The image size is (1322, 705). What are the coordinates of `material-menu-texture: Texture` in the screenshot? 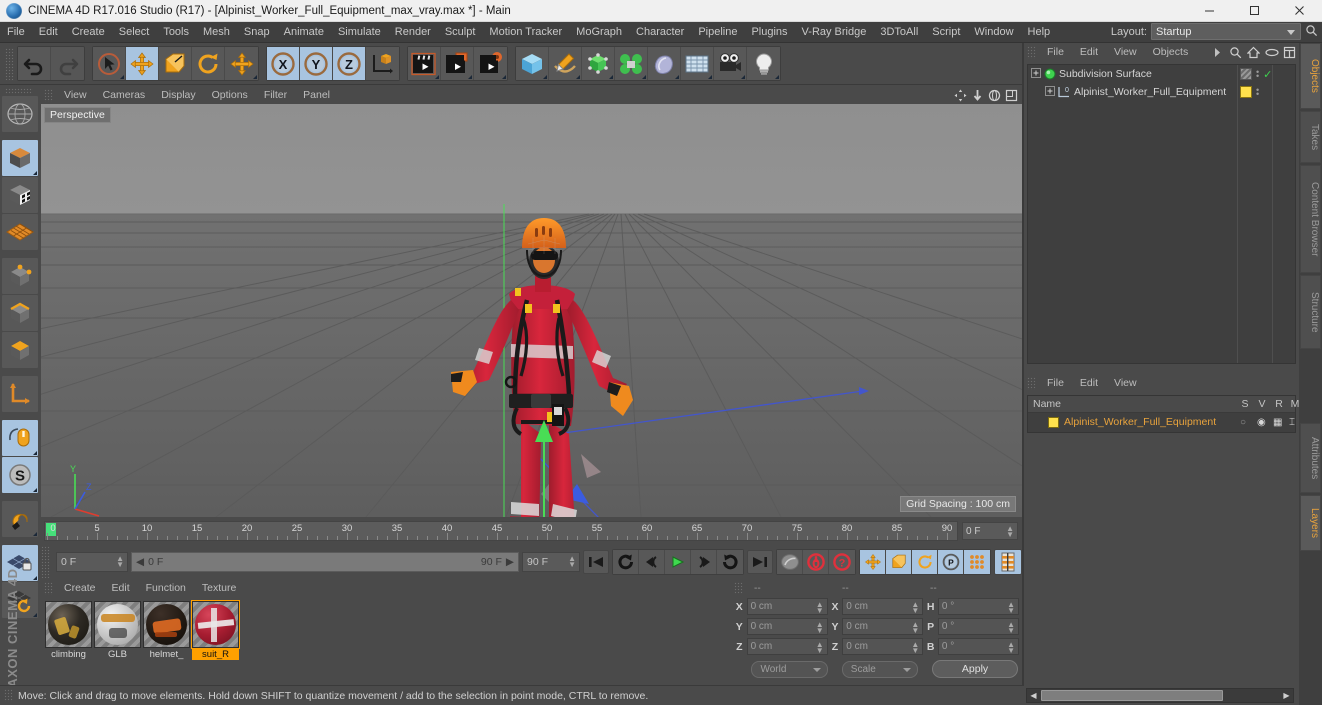 It's located at (219, 588).